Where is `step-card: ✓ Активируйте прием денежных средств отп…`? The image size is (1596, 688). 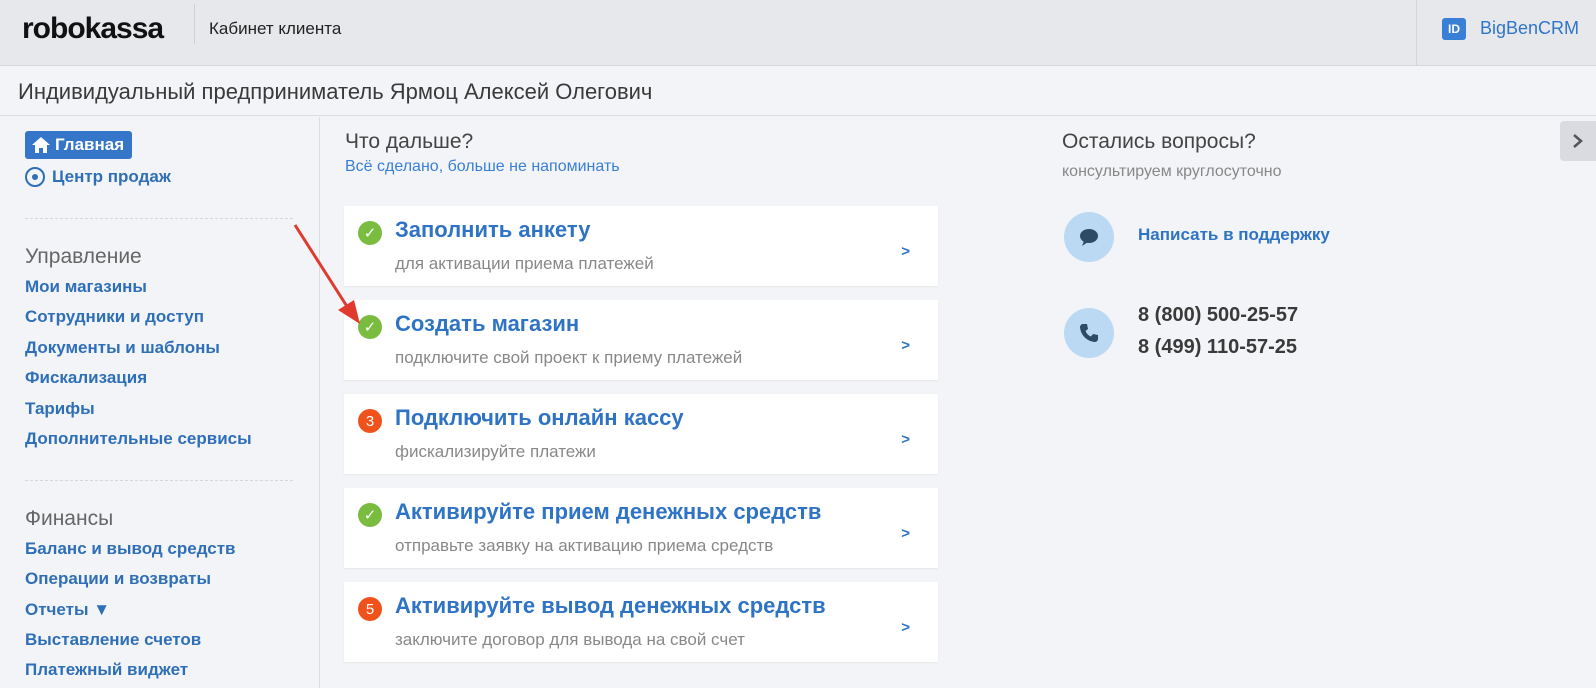
step-card: ✓ Активируйте прием денежных средств отп… is located at coordinates (641, 528).